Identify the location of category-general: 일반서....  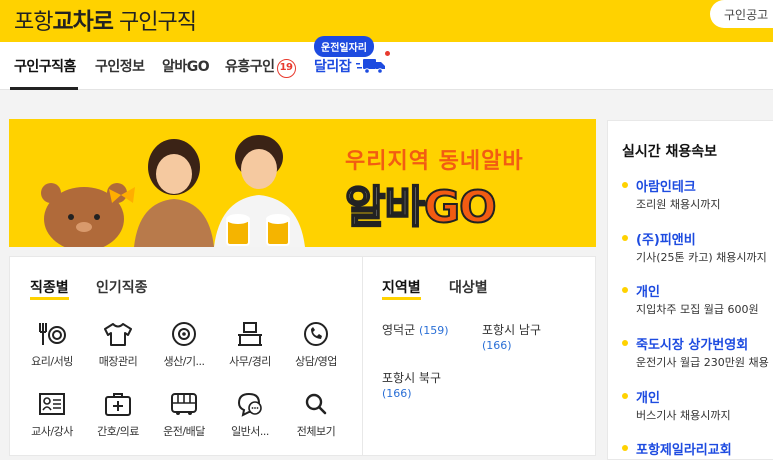
(250, 415).